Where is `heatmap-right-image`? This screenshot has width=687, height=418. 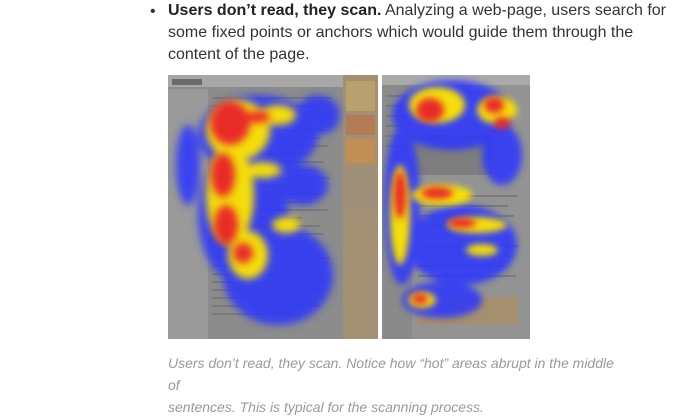
heatmap-right-image is located at coordinates (456, 207).